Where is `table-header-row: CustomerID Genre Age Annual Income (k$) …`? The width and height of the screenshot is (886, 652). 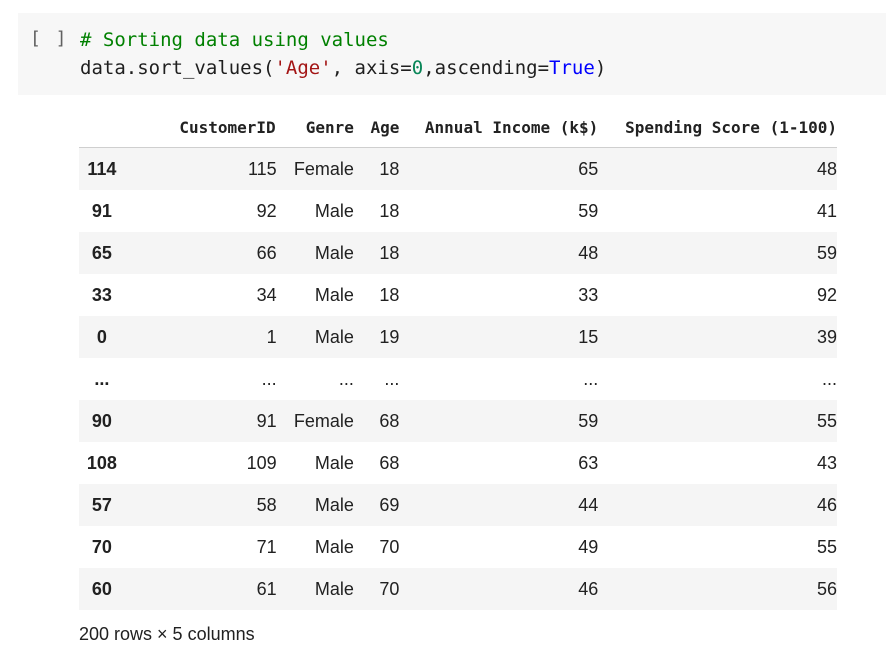 table-header-row: CustomerID Genre Age Annual Income (k$) … is located at coordinates (458, 127).